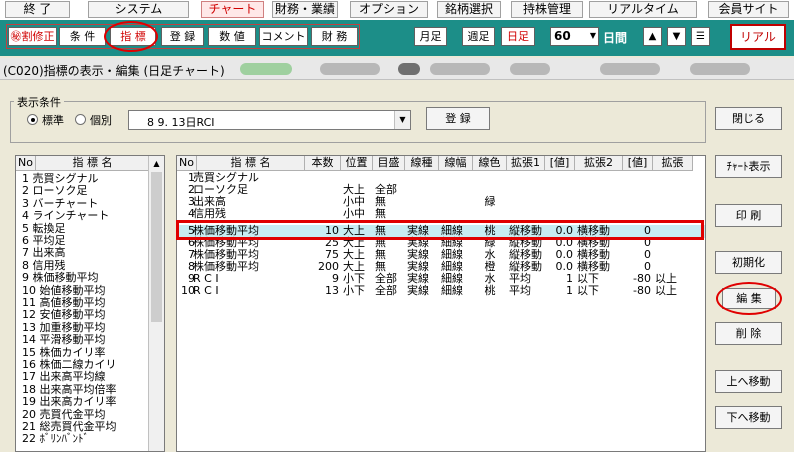 The width and height of the screenshot is (794, 452). What do you see at coordinates (560, 163) in the screenshot?
I see `column-header-val1: [値]` at bounding box center [560, 163].